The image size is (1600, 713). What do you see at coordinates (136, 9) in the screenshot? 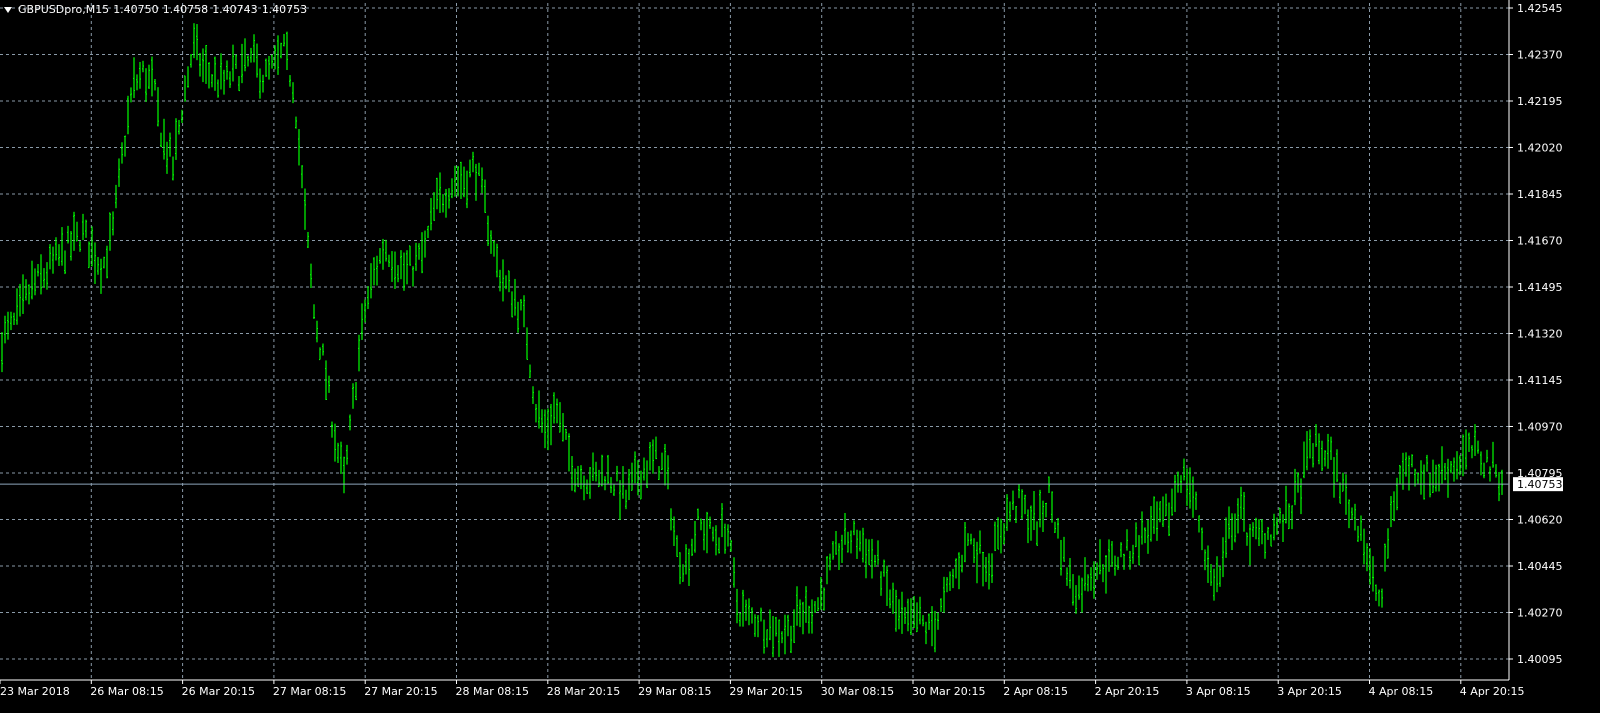
I see `open-value: 1.40750` at bounding box center [136, 9].